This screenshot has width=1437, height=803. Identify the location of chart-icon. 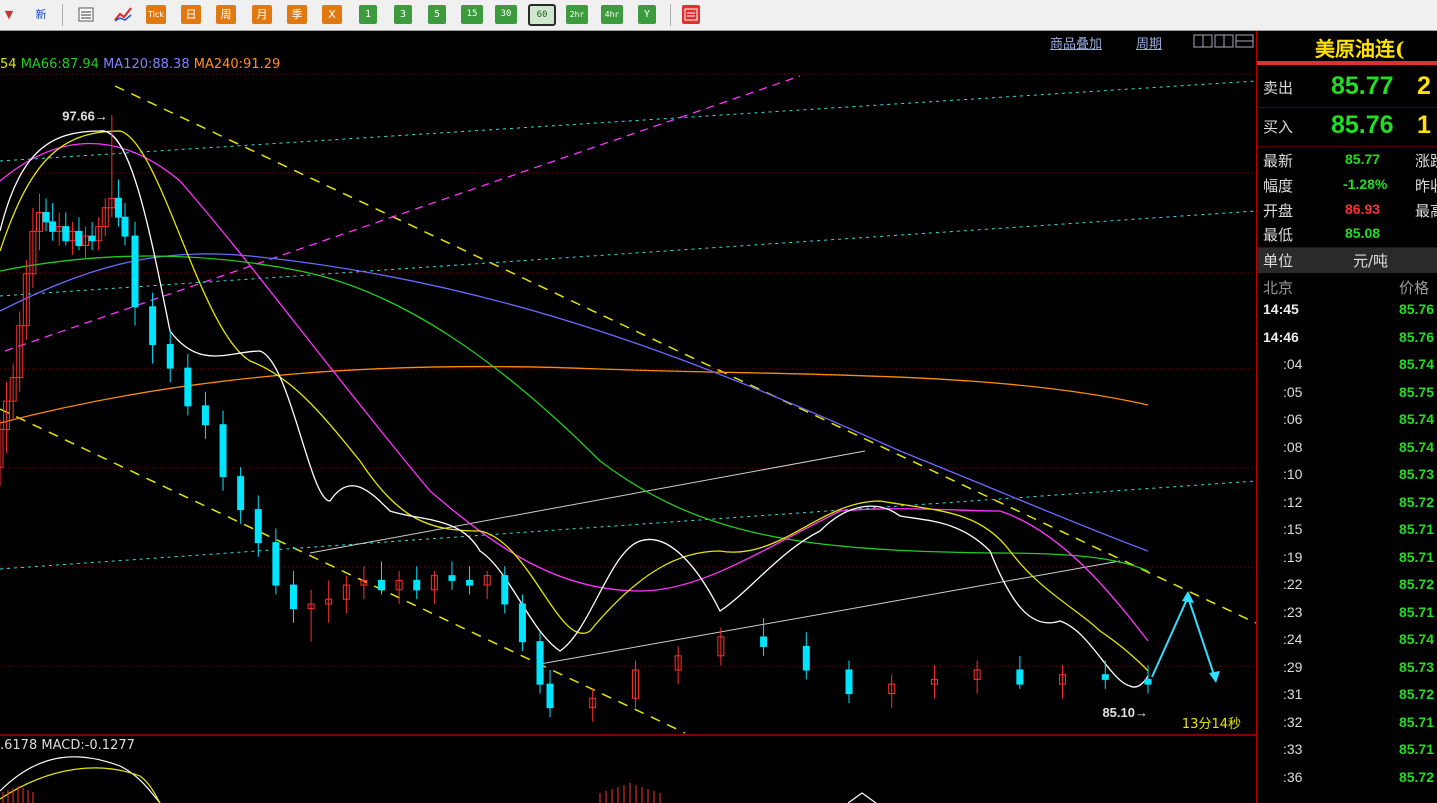
(122, 14).